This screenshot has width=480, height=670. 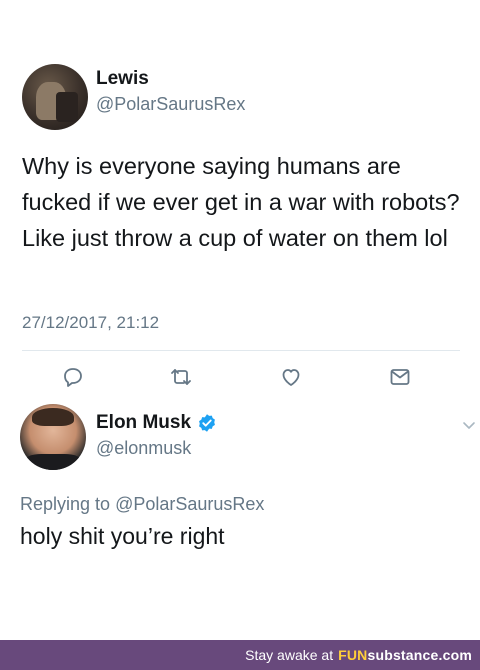 I want to click on user-handle: @elonmusk, so click(x=143, y=448).